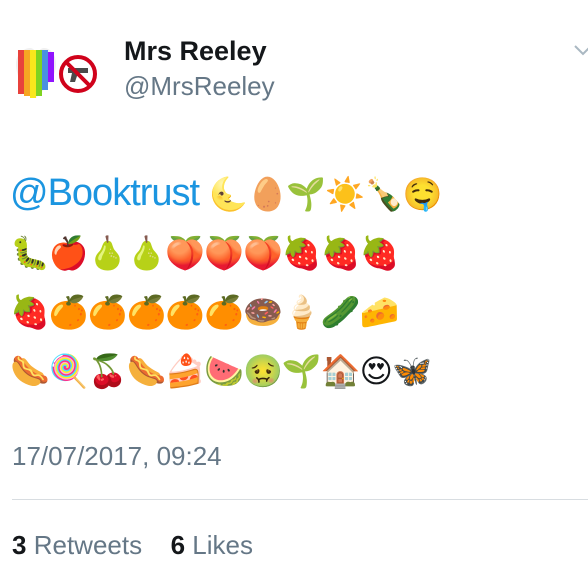 The width and height of the screenshot is (588, 588). Describe the element at coordinates (222, 545) in the screenshot. I see `likes-label: Likes` at that location.